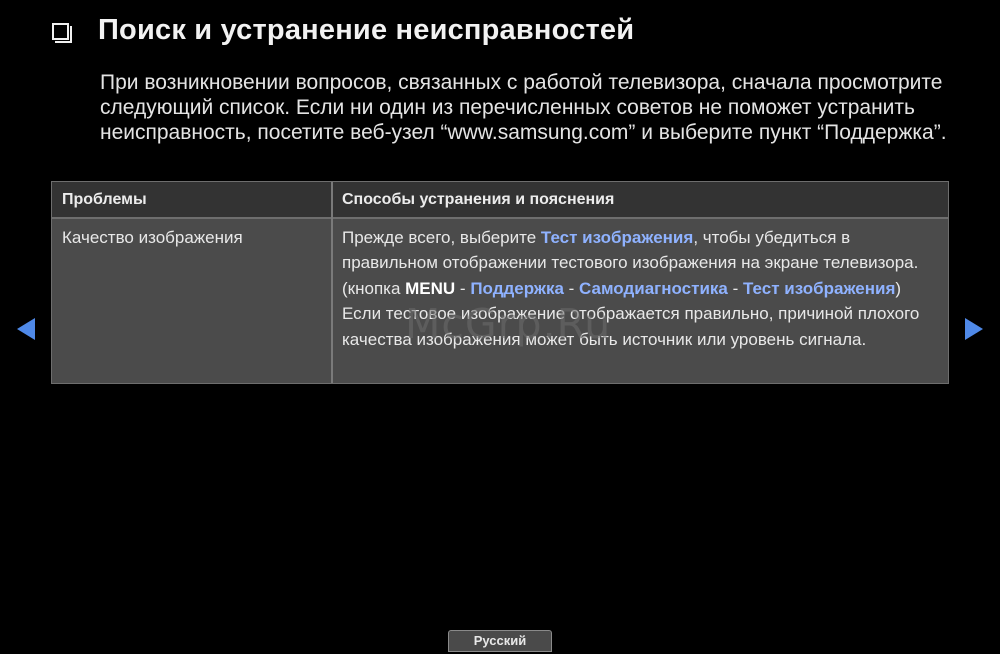 The width and height of the screenshot is (1000, 654). I want to click on header-problems: Проблемы, so click(104, 199).